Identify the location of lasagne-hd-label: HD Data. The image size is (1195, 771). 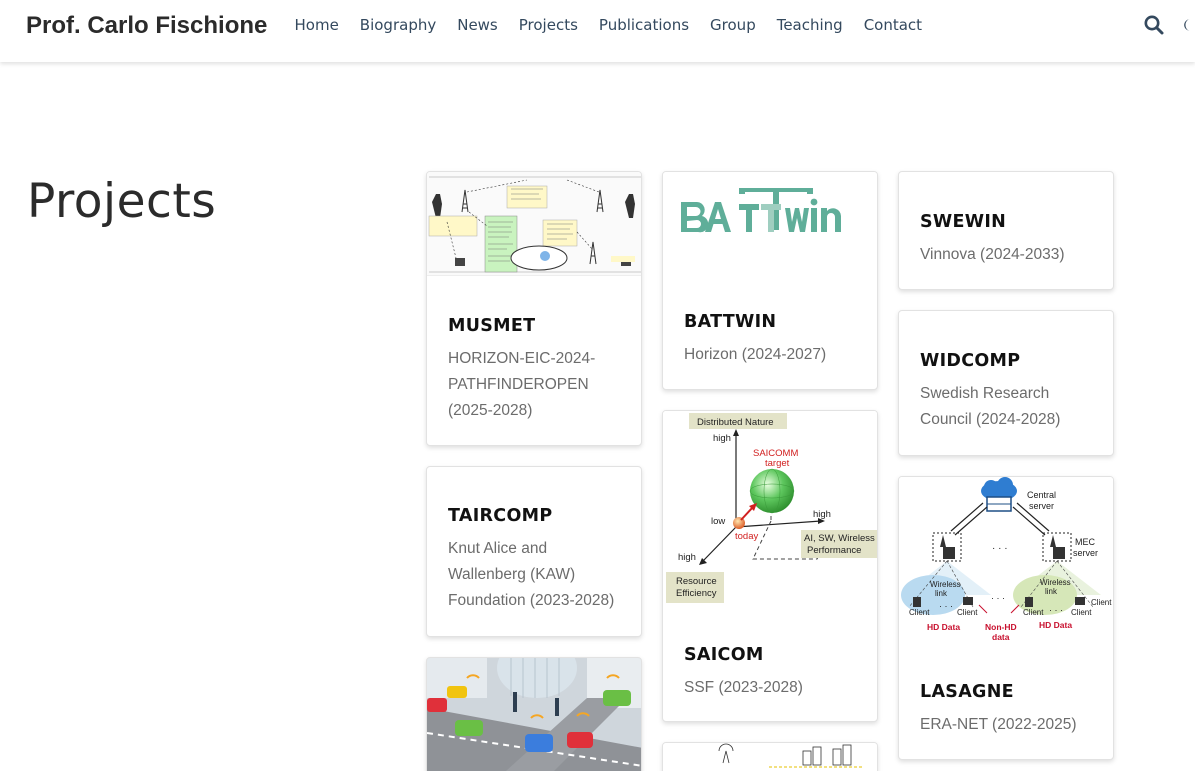
(943, 627).